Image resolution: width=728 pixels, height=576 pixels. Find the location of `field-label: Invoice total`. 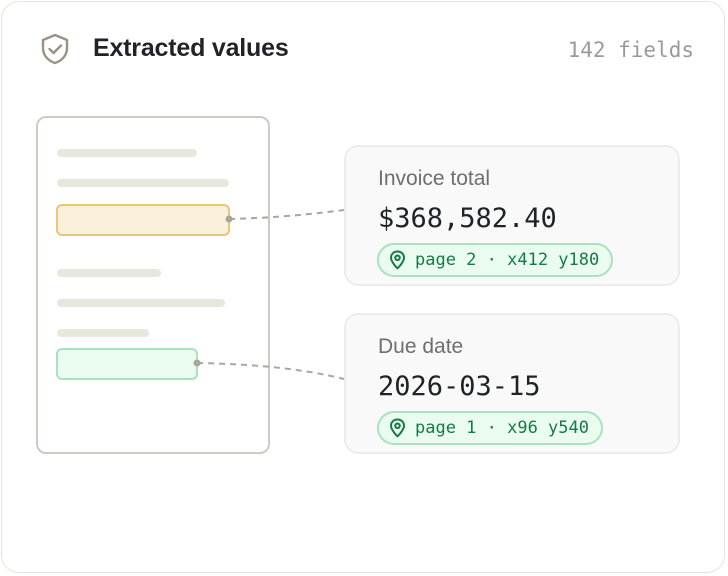

field-label: Invoice total is located at coordinates (434, 178).